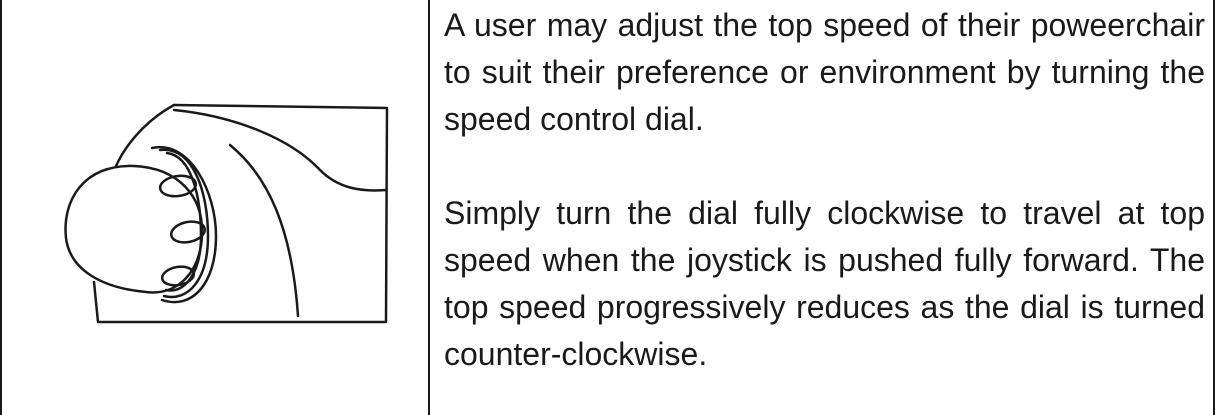 This screenshot has width=1215, height=415. I want to click on dial-grip-bottom, so click(178, 276).